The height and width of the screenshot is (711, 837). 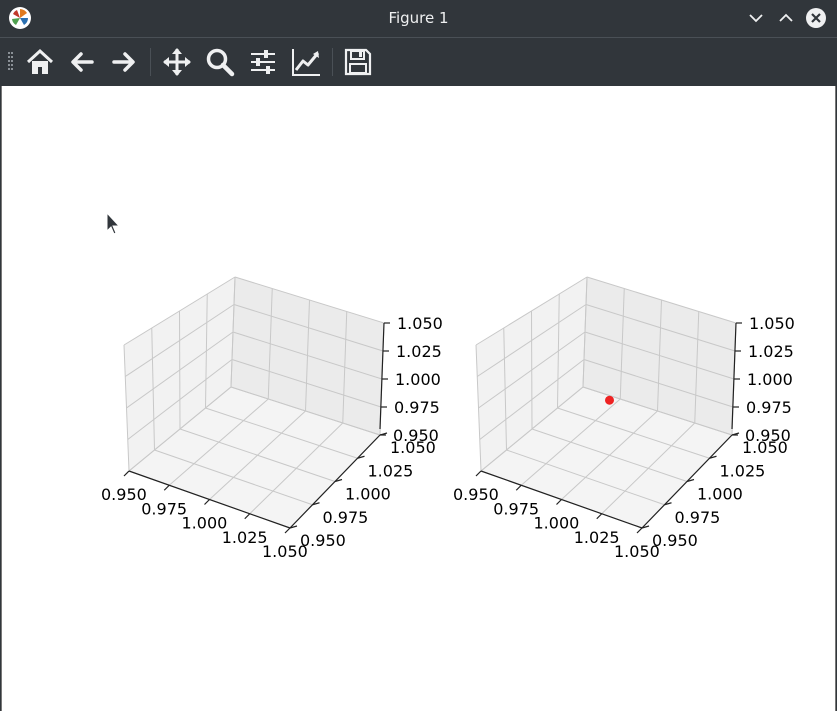 I want to click on edit-axes-button, so click(x=306, y=62).